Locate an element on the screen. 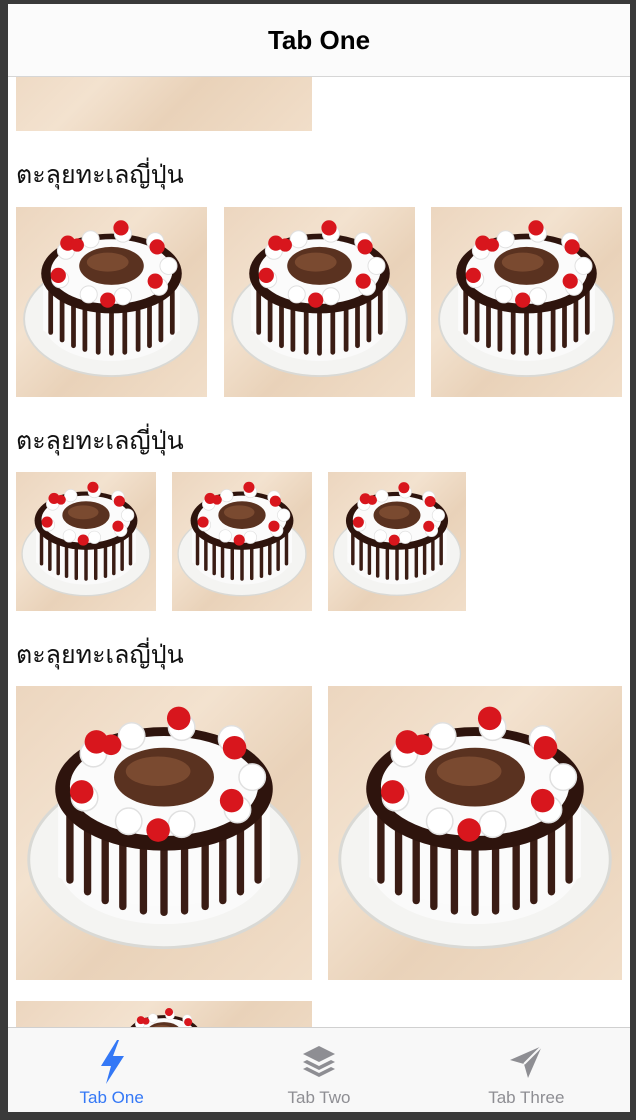 The image size is (636, 1120). navigation-bar: Tab One is located at coordinates (319, 40).